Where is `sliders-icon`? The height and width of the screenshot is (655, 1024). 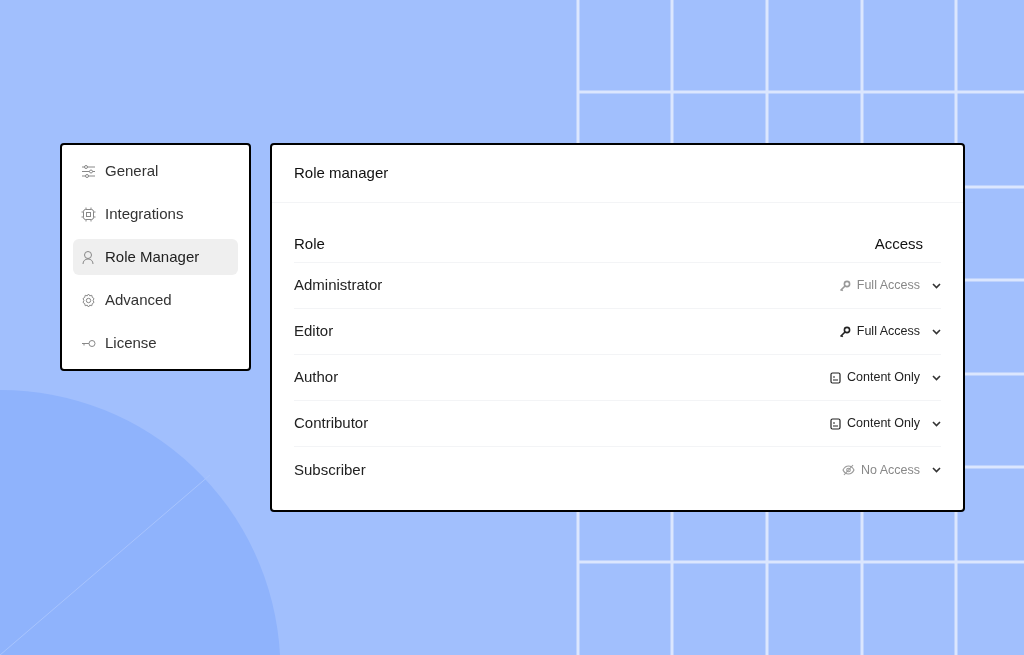 sliders-icon is located at coordinates (88, 171).